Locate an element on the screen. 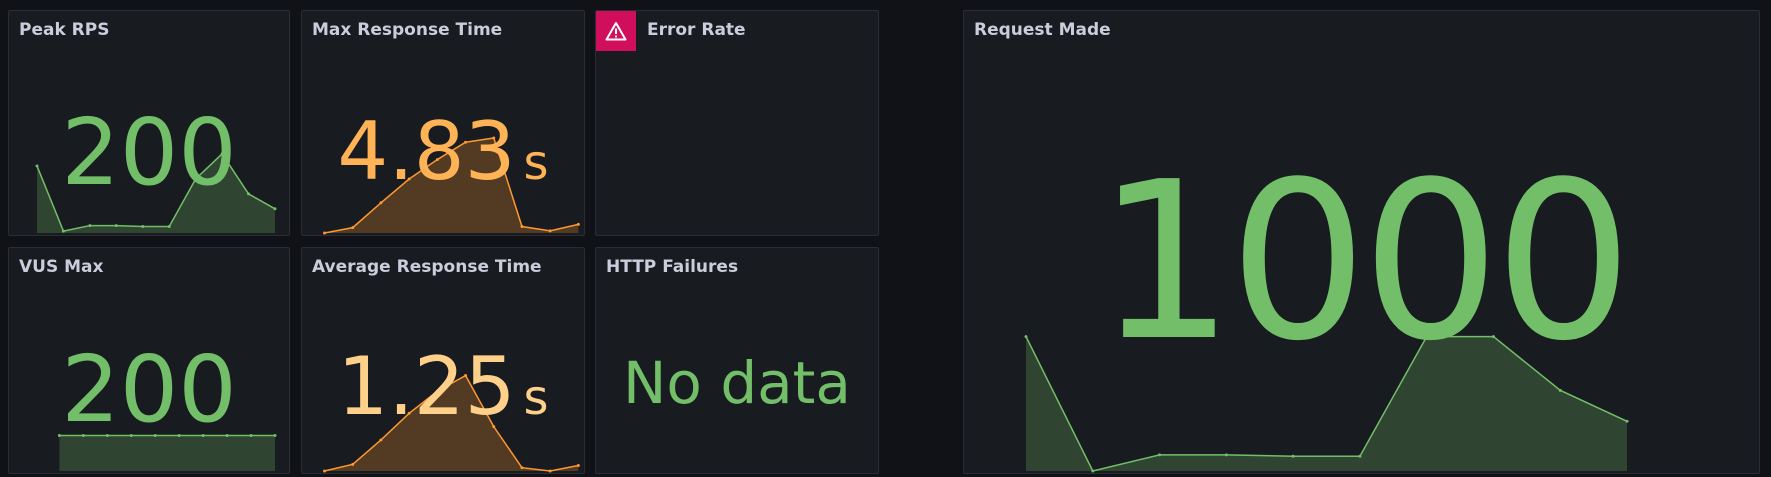 Image resolution: width=1771 pixels, height=477 pixels. panel-error-rate: Error Rate is located at coordinates (737, 123).